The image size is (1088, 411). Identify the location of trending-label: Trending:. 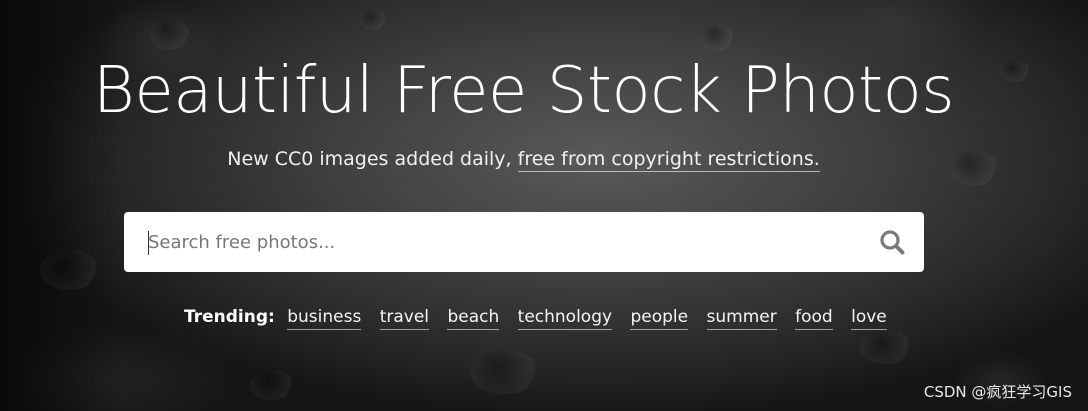
(229, 317).